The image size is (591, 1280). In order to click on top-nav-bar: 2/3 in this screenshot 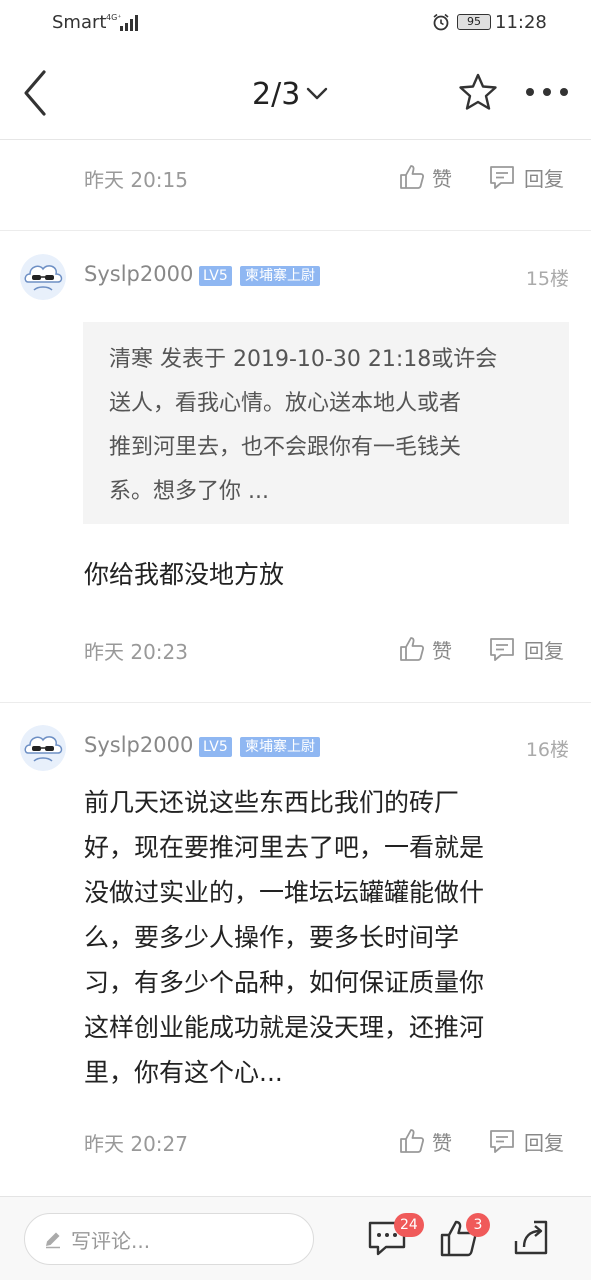, I will do `click(295, 93)`.